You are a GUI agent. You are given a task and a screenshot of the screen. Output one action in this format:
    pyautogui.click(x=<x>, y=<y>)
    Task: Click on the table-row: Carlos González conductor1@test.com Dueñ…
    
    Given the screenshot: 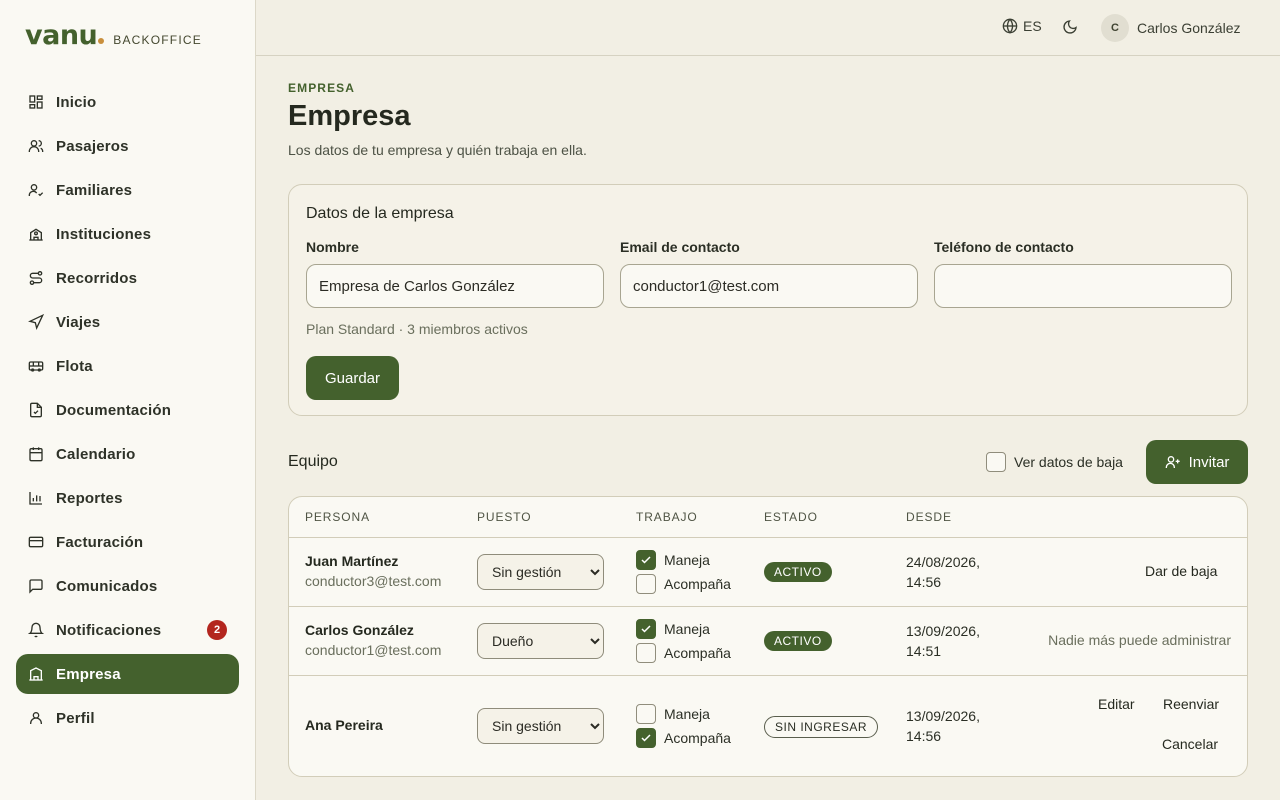 What is the action you would take?
    pyautogui.click(x=768, y=641)
    